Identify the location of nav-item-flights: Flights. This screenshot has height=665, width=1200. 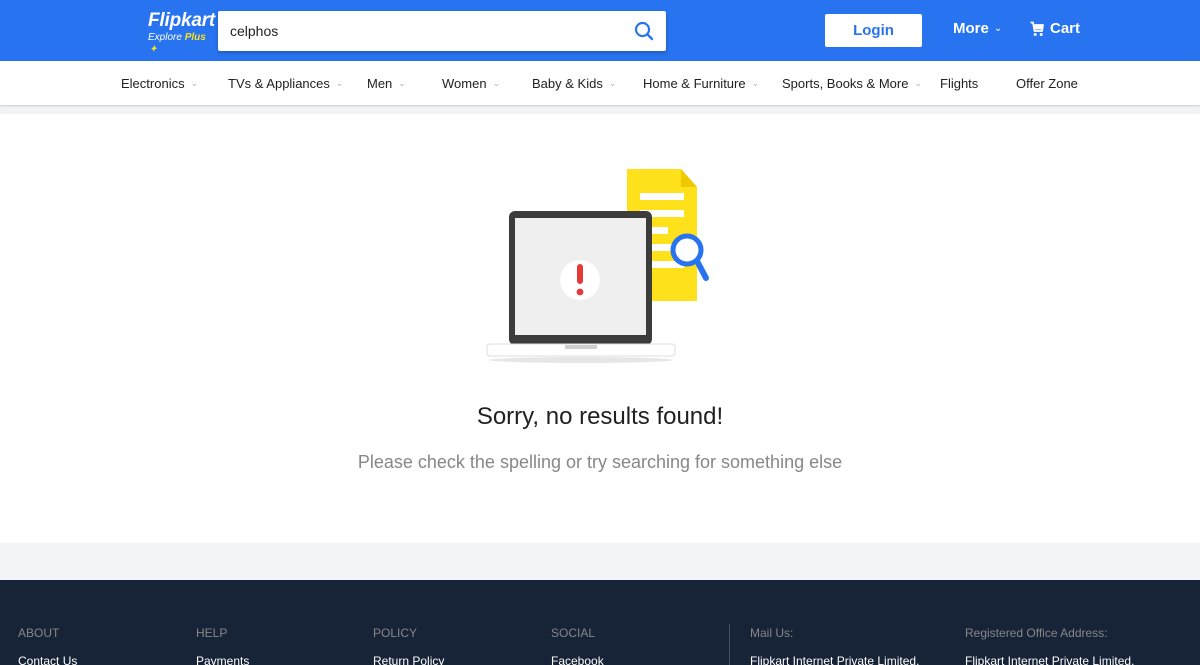
(959, 83).